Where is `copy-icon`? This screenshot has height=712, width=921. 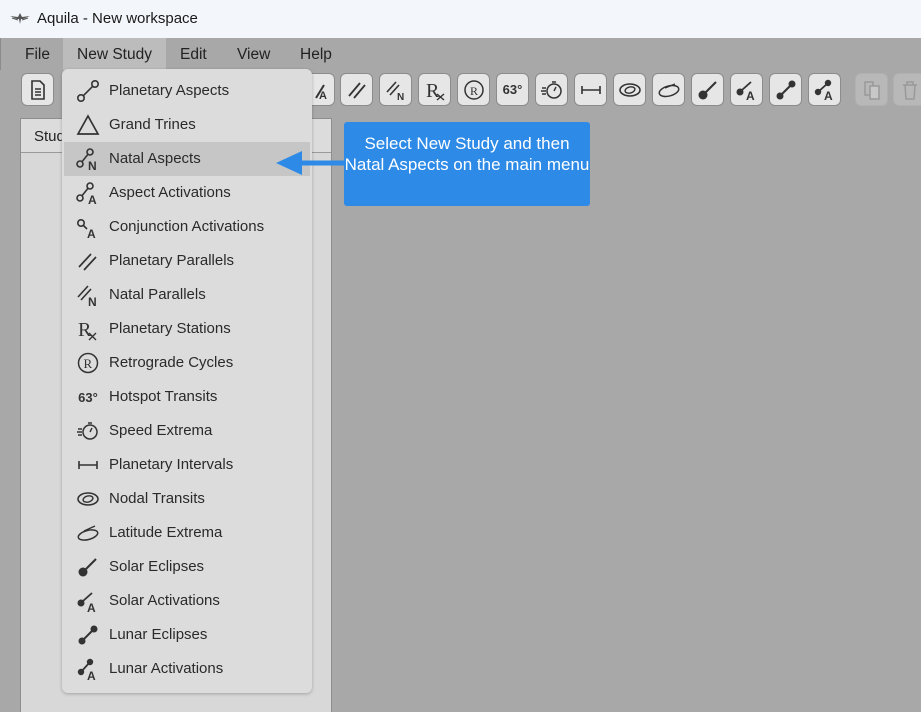
copy-icon is located at coordinates (871, 90).